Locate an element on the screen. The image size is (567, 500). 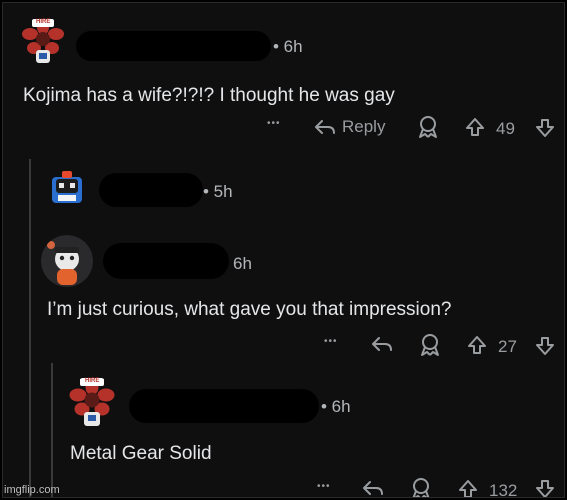
reply-button: Reply is located at coordinates (349, 127).